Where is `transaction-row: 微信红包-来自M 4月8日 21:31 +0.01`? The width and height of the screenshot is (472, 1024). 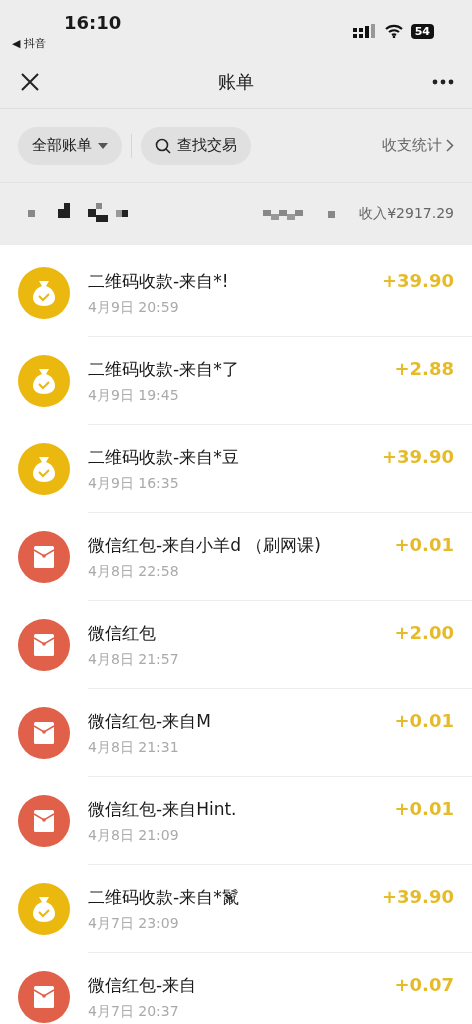 transaction-row: 微信红包-来自M 4月8日 21:31 +0.01 is located at coordinates (236, 733).